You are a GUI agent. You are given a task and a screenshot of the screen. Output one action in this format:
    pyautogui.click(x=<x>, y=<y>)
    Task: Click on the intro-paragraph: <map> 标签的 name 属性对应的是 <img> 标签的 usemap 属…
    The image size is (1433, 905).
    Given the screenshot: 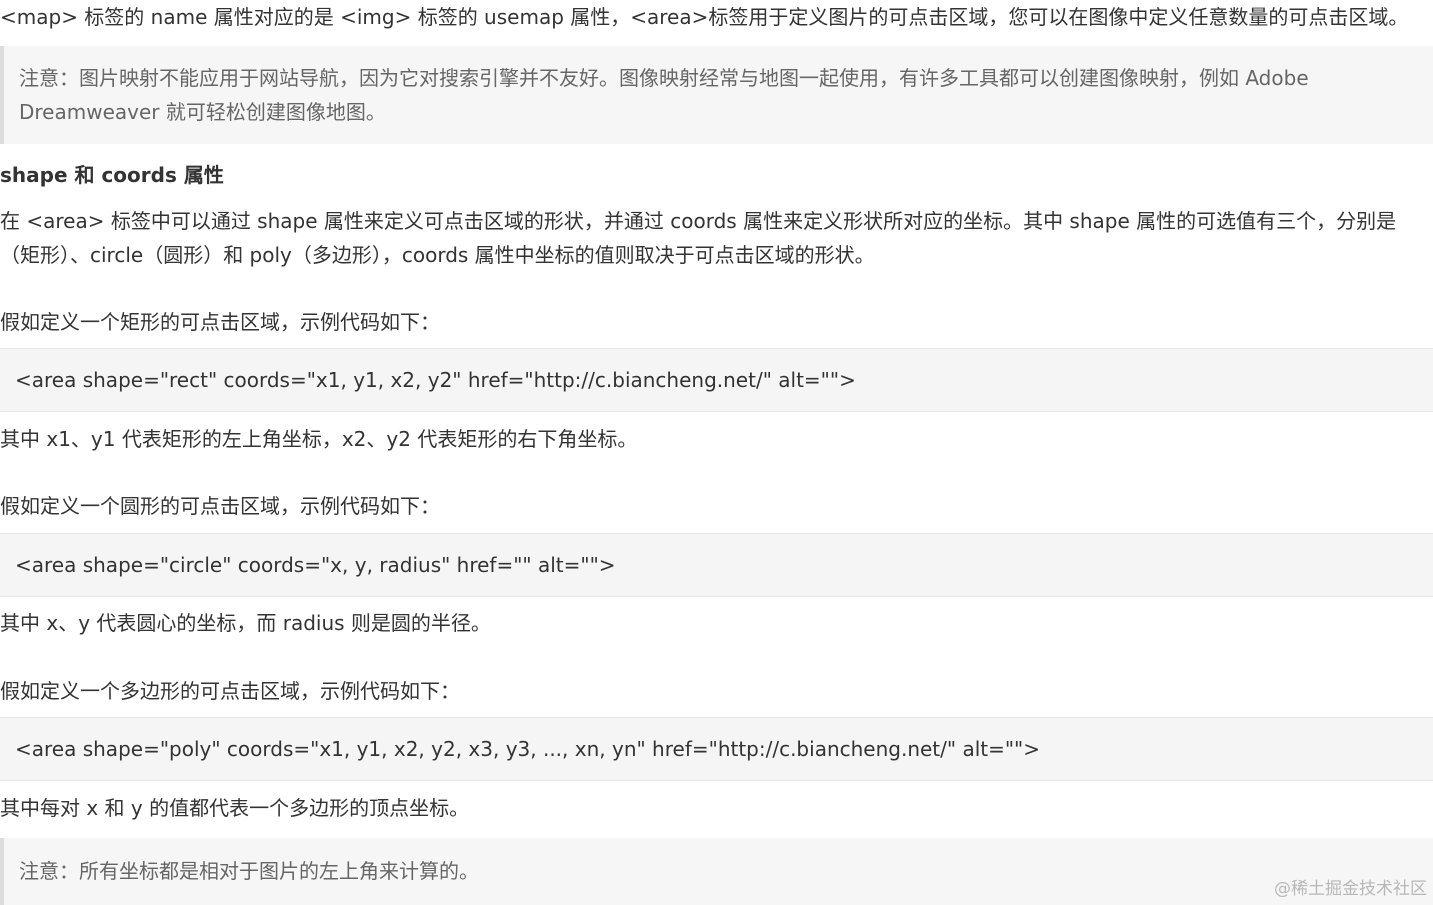 What is the action you would take?
    pyautogui.click(x=704, y=17)
    